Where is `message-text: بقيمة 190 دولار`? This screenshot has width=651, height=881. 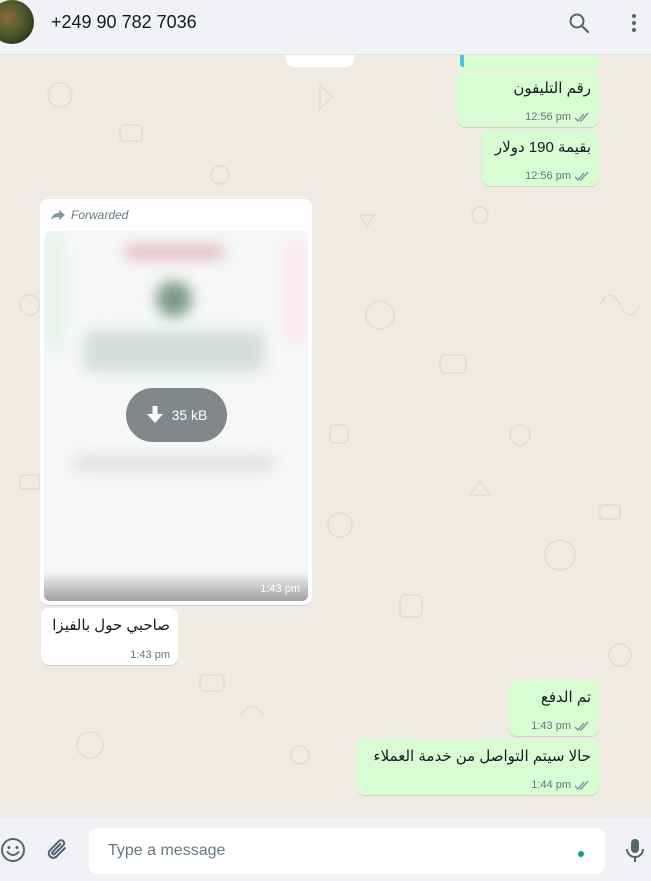 message-text: بقيمة 190 دولار is located at coordinates (542, 147).